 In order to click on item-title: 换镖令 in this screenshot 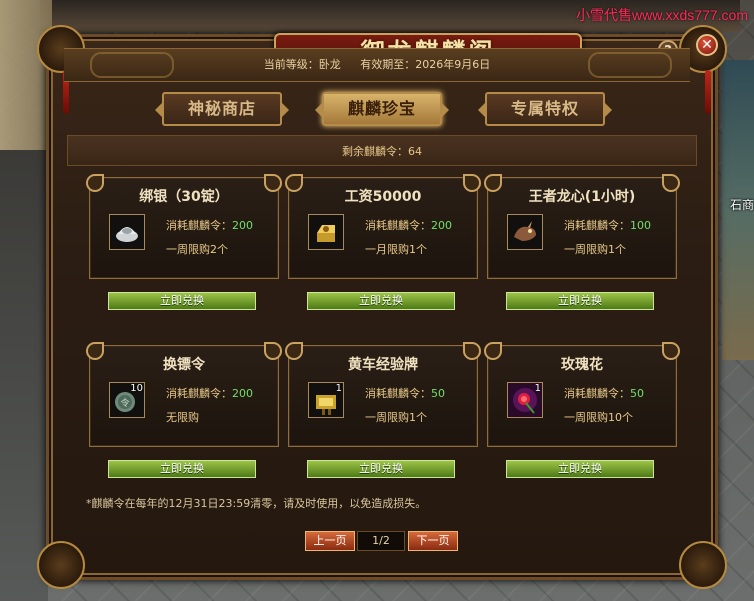, I will do `click(184, 365)`.